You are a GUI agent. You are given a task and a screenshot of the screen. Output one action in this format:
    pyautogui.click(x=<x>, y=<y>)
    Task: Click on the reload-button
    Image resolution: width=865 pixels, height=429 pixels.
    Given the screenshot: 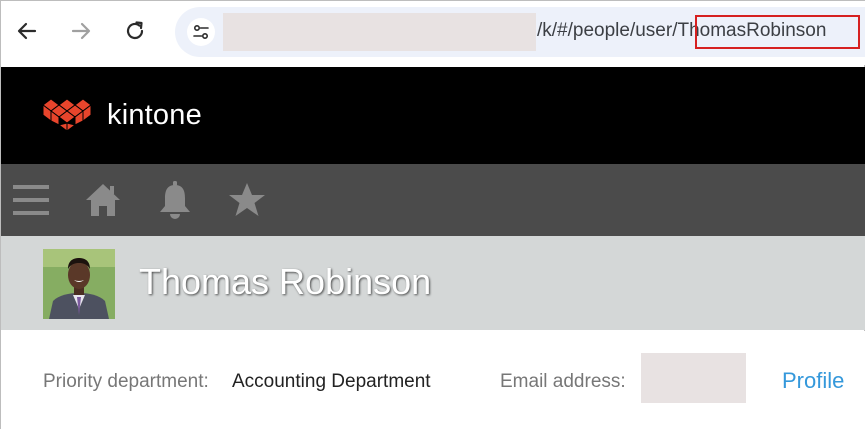 What is the action you would take?
    pyautogui.click(x=135, y=31)
    